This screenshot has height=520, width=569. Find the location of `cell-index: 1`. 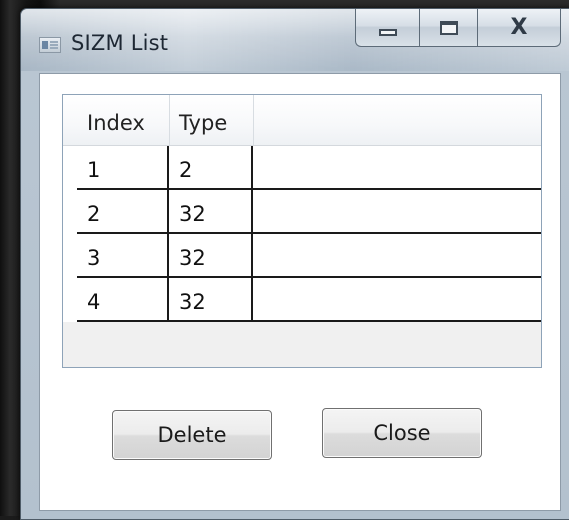

cell-index: 1 is located at coordinates (94, 170).